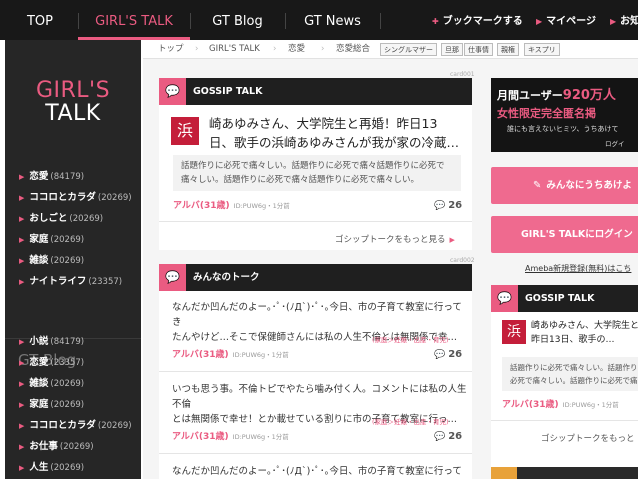 The width and height of the screenshot is (638, 479). I want to click on help-link: ▶ お知, so click(624, 20).